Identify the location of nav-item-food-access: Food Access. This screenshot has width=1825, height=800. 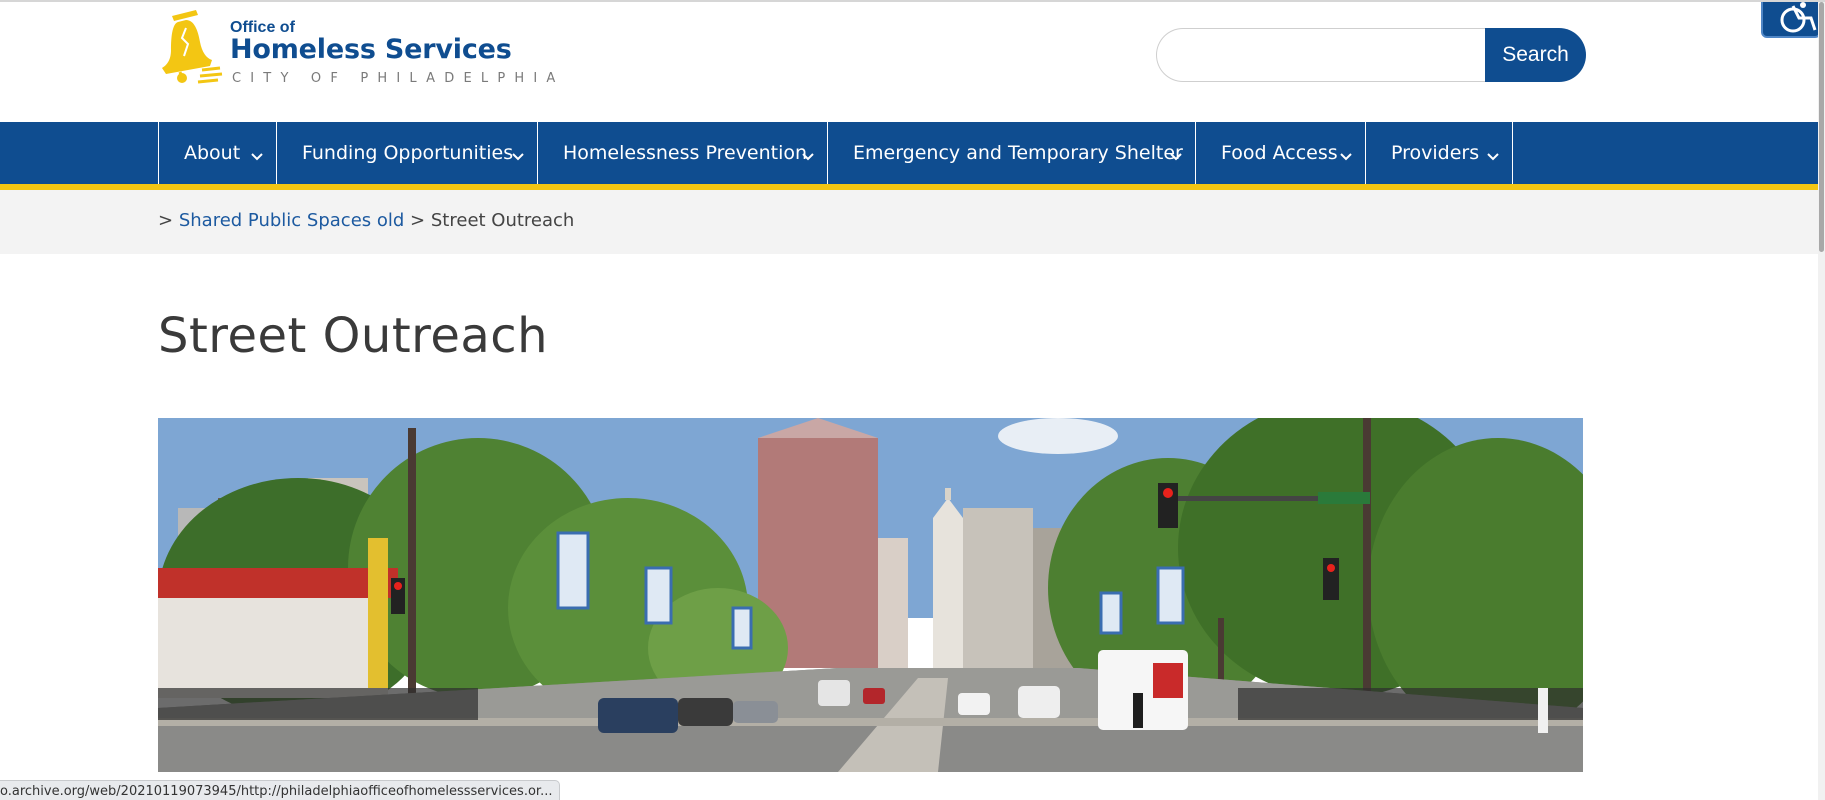
(1281, 153).